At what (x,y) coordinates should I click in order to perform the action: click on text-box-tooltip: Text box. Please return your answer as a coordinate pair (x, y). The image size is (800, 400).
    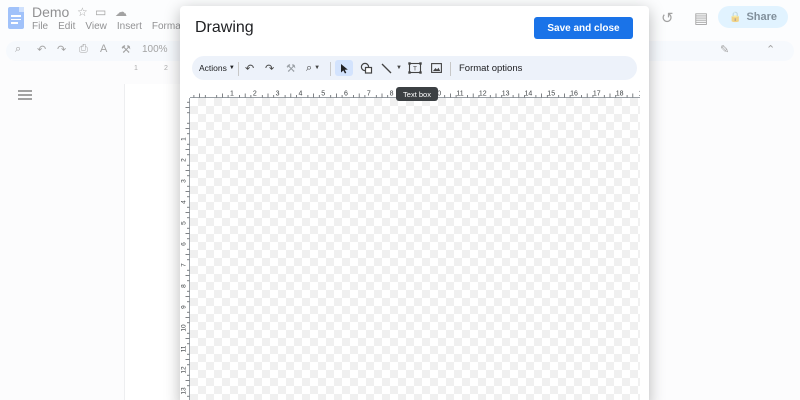
    Looking at the image, I should click on (417, 94).